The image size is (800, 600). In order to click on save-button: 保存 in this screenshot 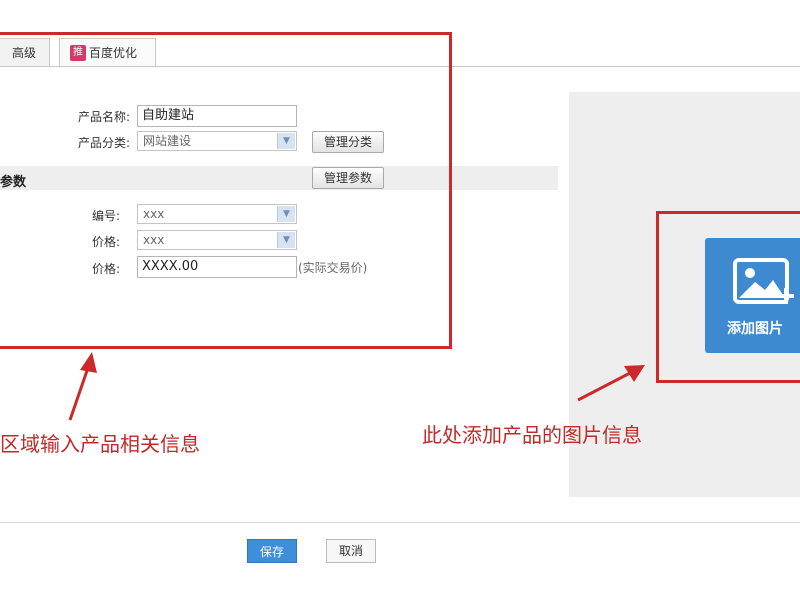, I will do `click(272, 551)`.